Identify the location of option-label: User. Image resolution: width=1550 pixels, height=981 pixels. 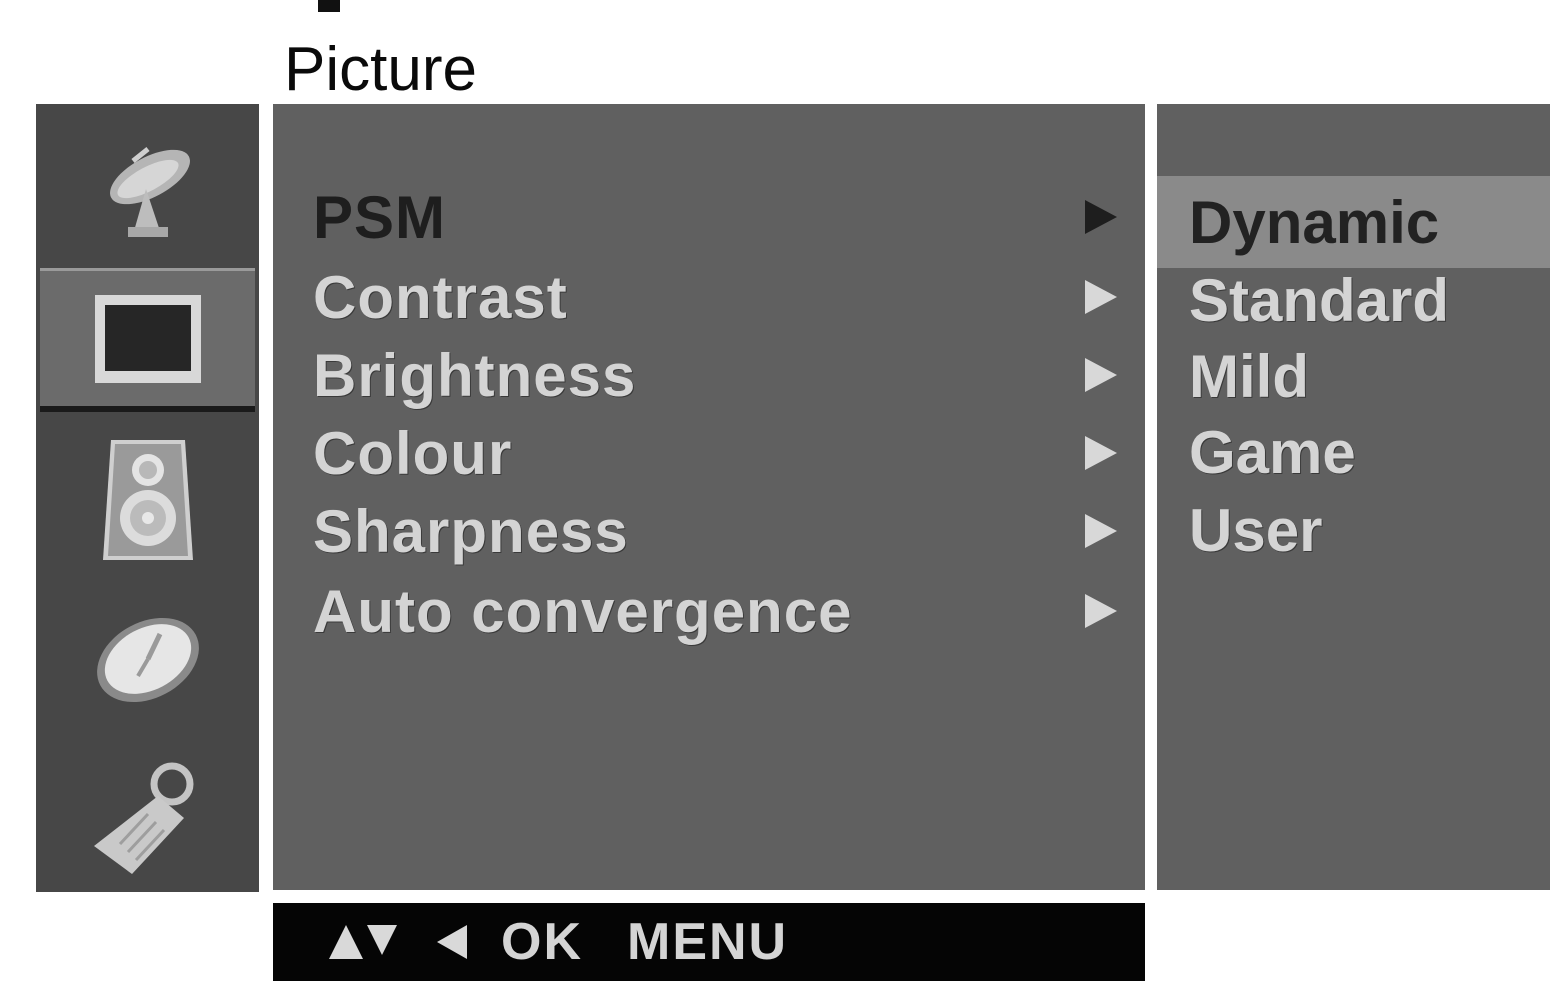
(1256, 530).